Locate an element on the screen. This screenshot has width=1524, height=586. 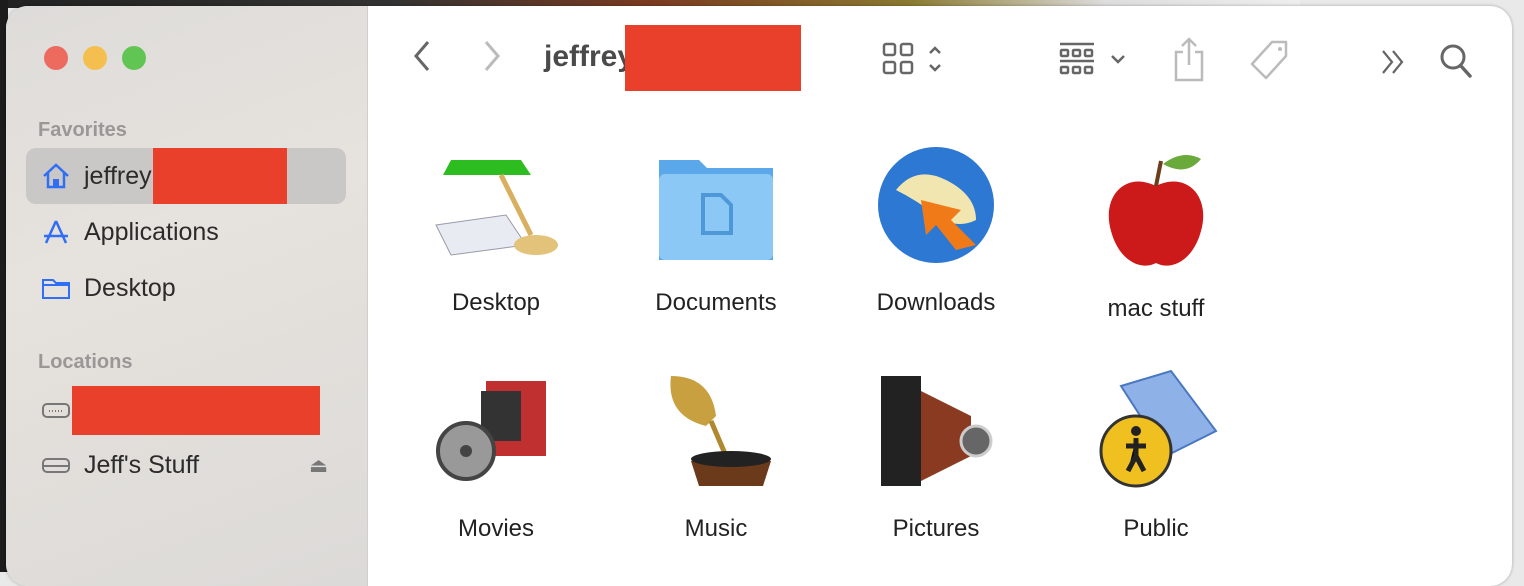
traffic-lights is located at coordinates (95, 58).